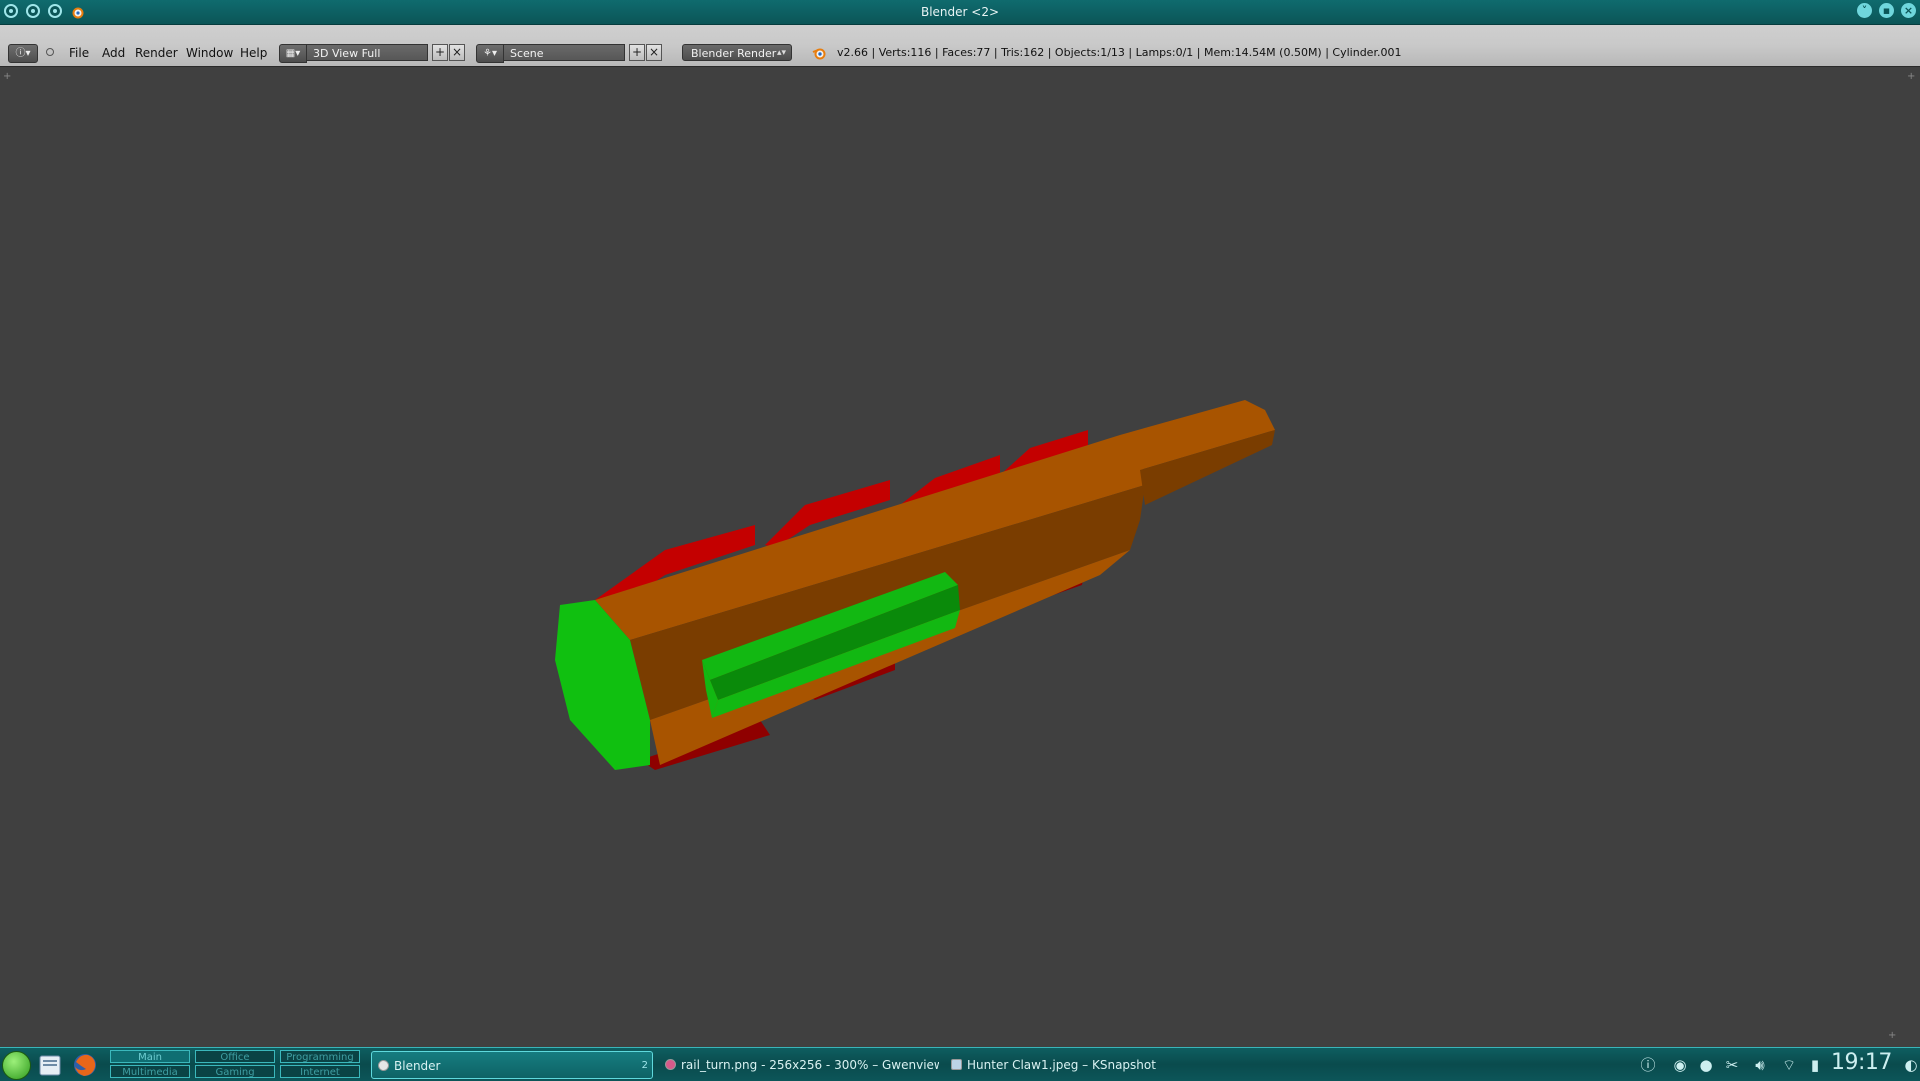 The height and width of the screenshot is (1081, 1920). I want to click on wifi-icon: ⌔, so click(1789, 1065).